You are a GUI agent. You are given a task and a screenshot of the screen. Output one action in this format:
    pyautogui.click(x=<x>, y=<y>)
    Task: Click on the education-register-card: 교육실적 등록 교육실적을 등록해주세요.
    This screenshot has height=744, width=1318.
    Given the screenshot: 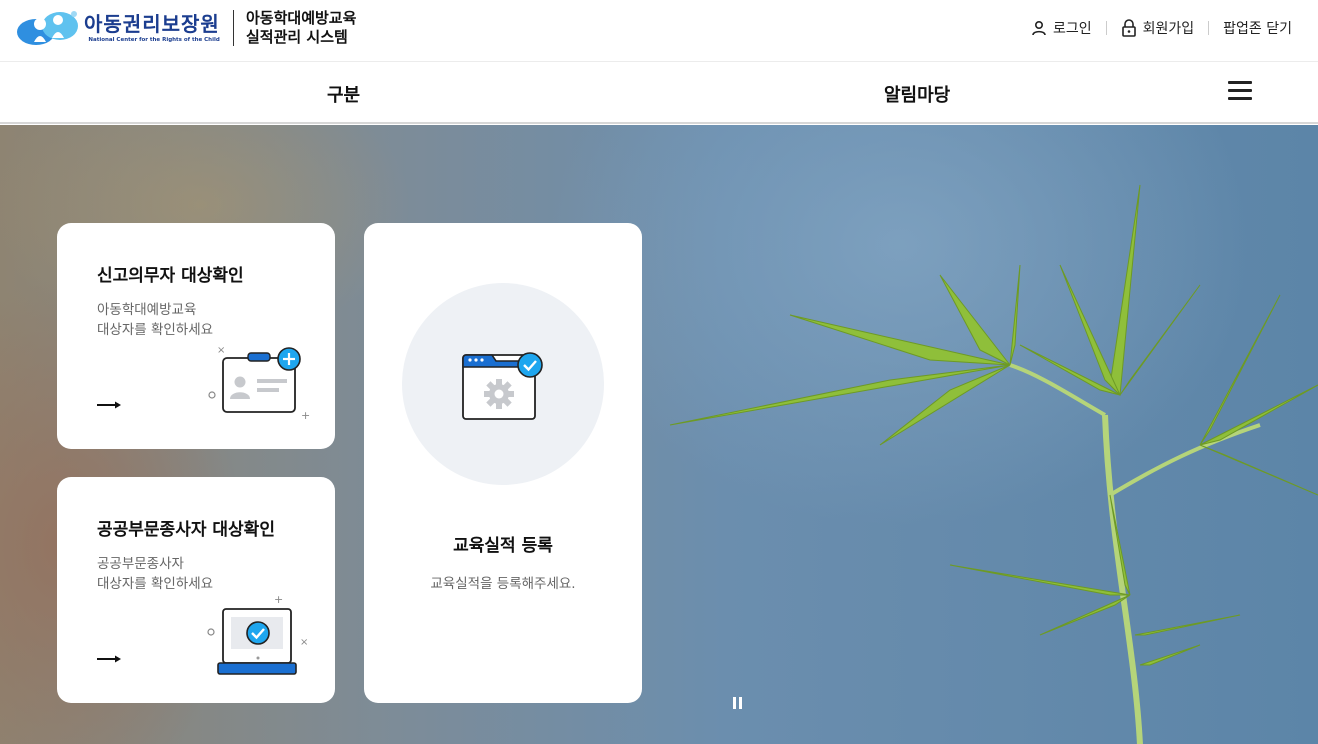 What is the action you would take?
    pyautogui.click(x=503, y=463)
    